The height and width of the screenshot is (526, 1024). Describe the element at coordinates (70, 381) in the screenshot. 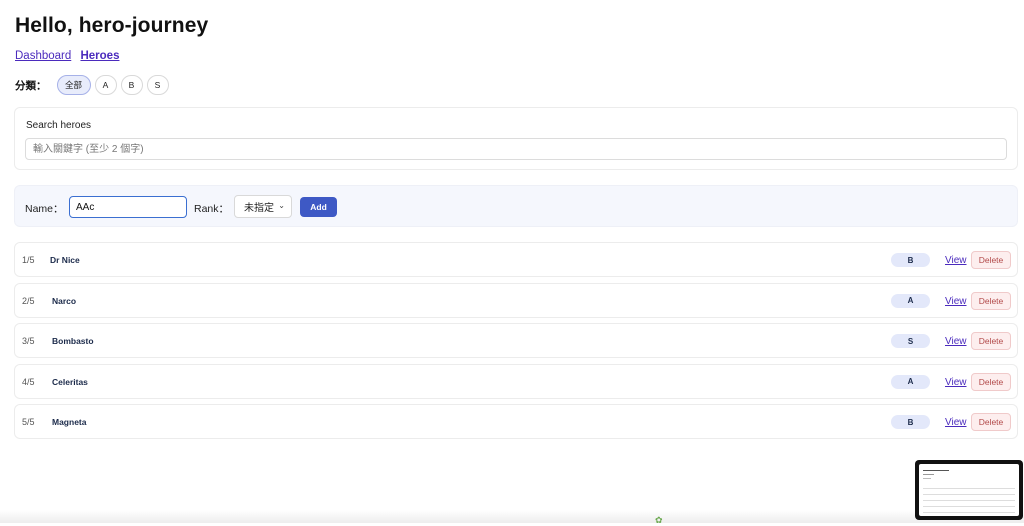

I see `hero-name: Celeritas` at that location.